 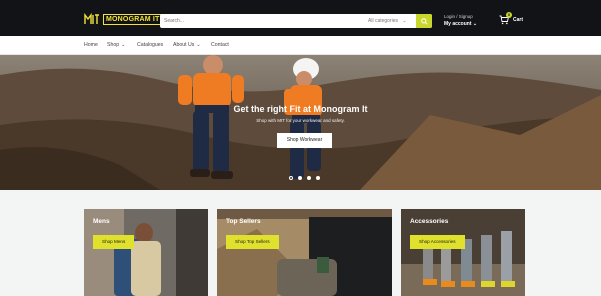 What do you see at coordinates (133, 19) in the screenshot?
I see `logo-text: MONOGRAM IT` at bounding box center [133, 19].